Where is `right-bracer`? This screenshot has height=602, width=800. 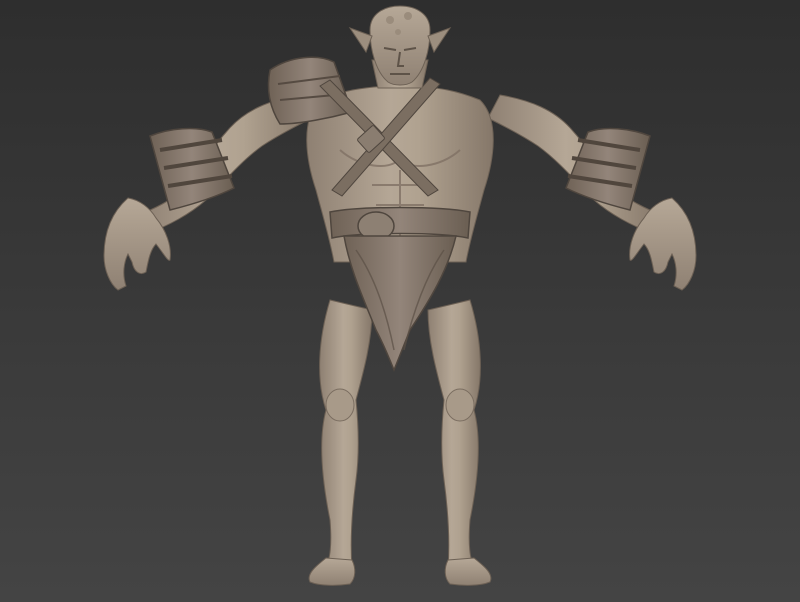
right-bracer is located at coordinates (608, 169).